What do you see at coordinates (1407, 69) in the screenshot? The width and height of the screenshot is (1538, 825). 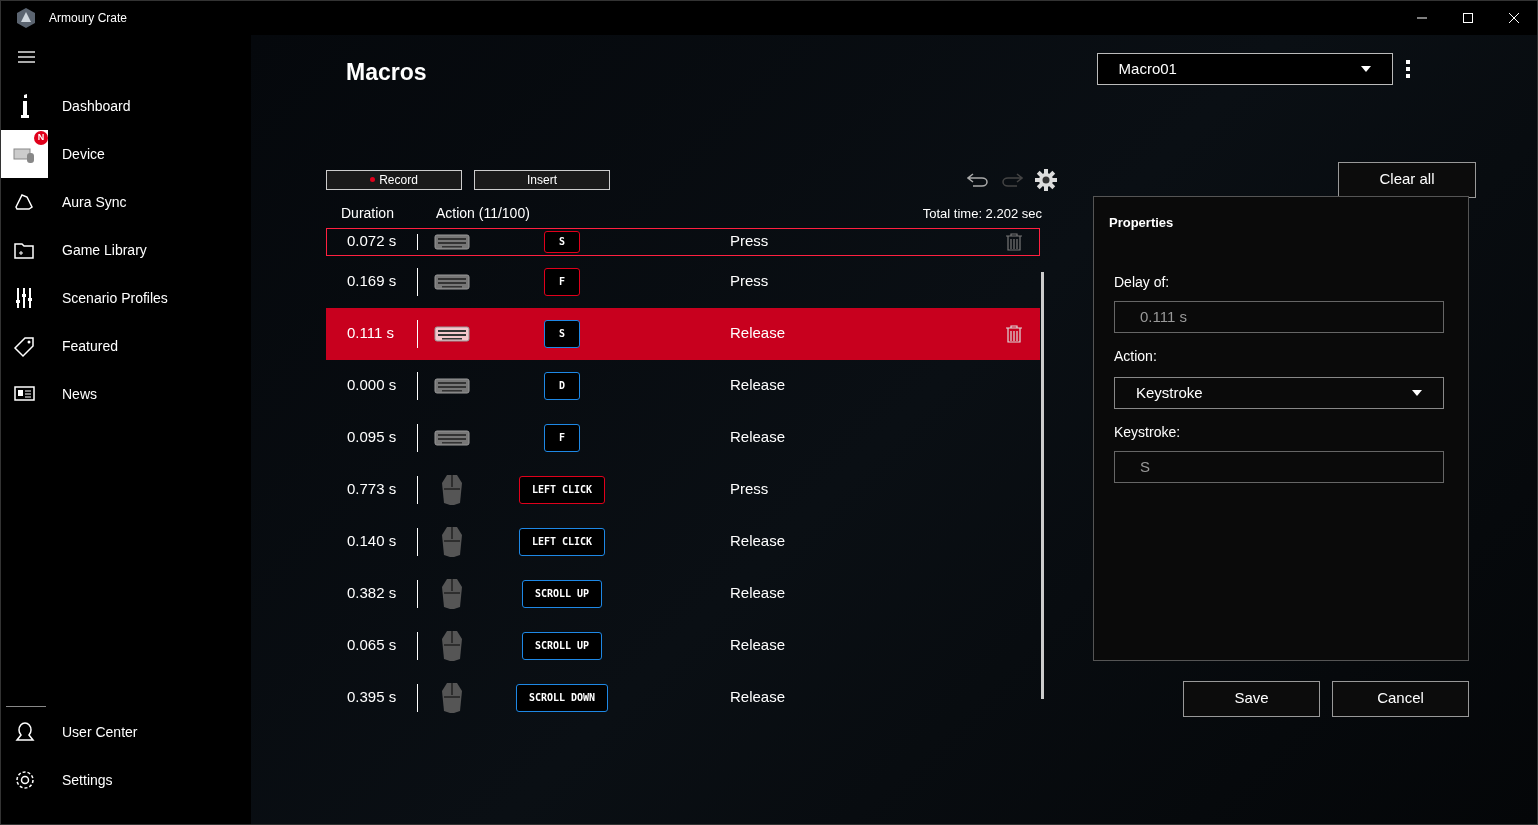 I see `more-icon` at bounding box center [1407, 69].